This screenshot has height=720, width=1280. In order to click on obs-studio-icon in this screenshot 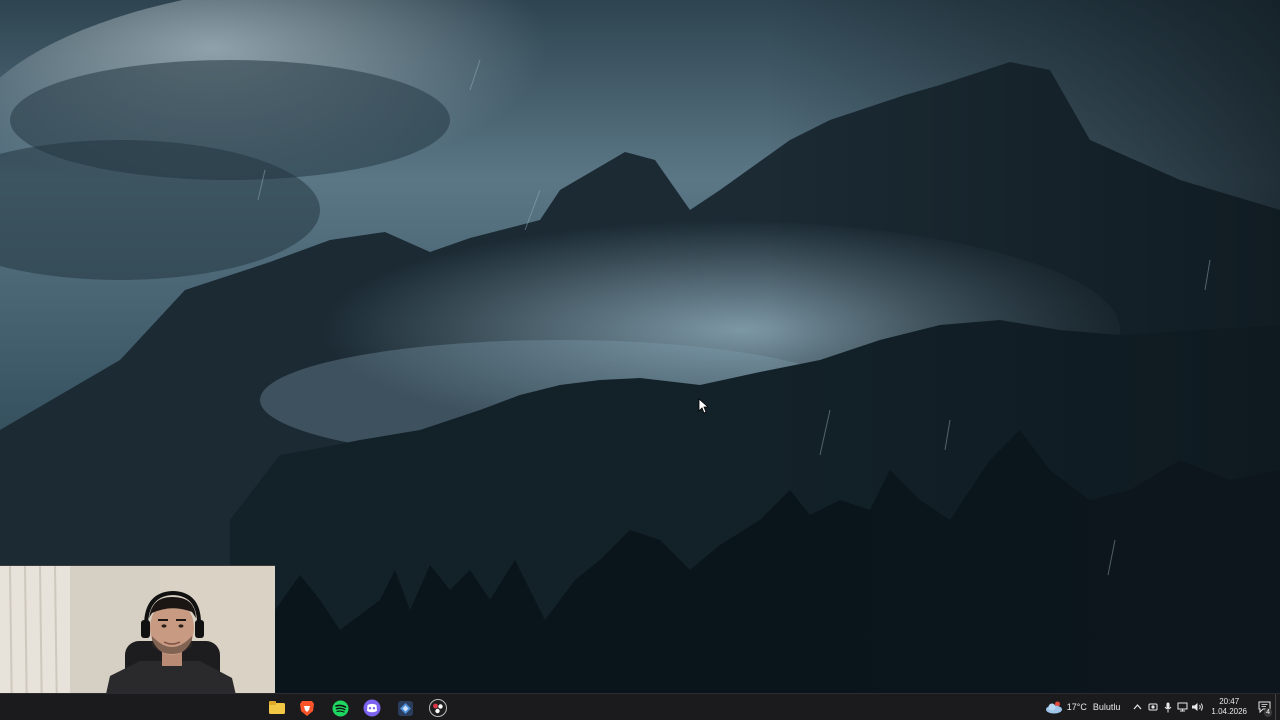, I will do `click(438, 708)`.